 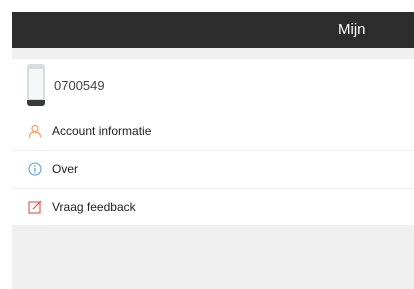 I want to click on profile-number: 0700549, so click(x=79, y=85).